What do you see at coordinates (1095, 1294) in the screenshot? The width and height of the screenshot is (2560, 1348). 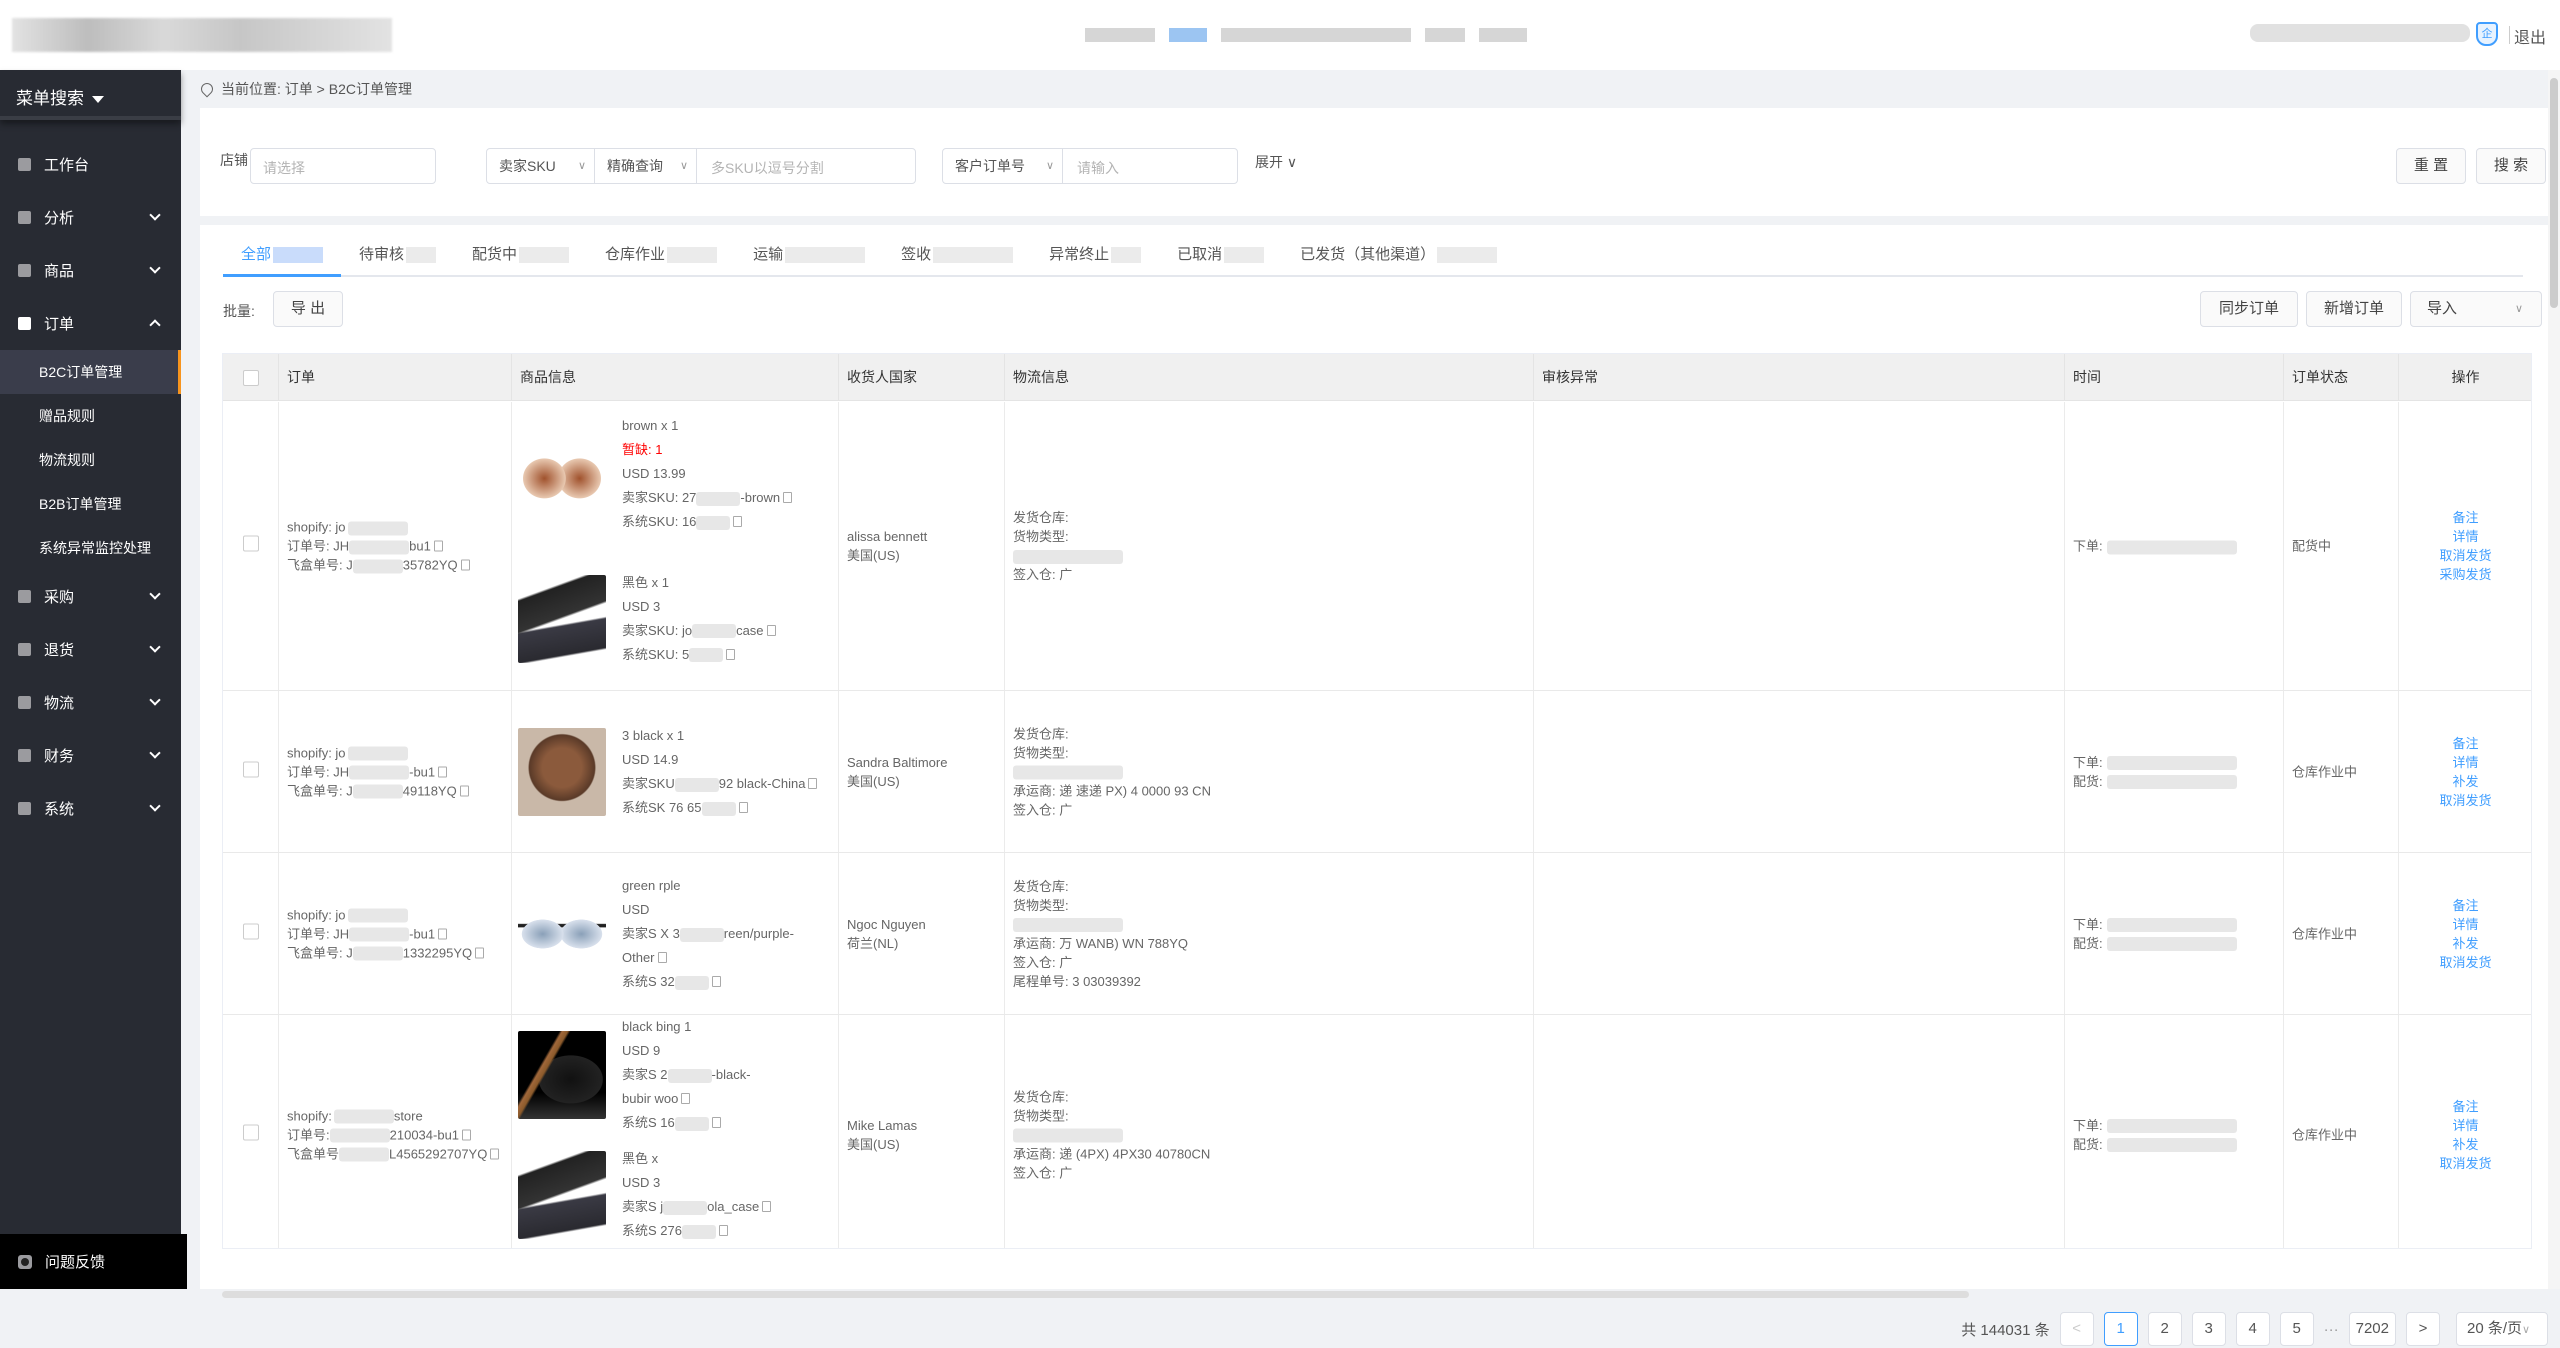 I see `horizontal-scrollbar` at bounding box center [1095, 1294].